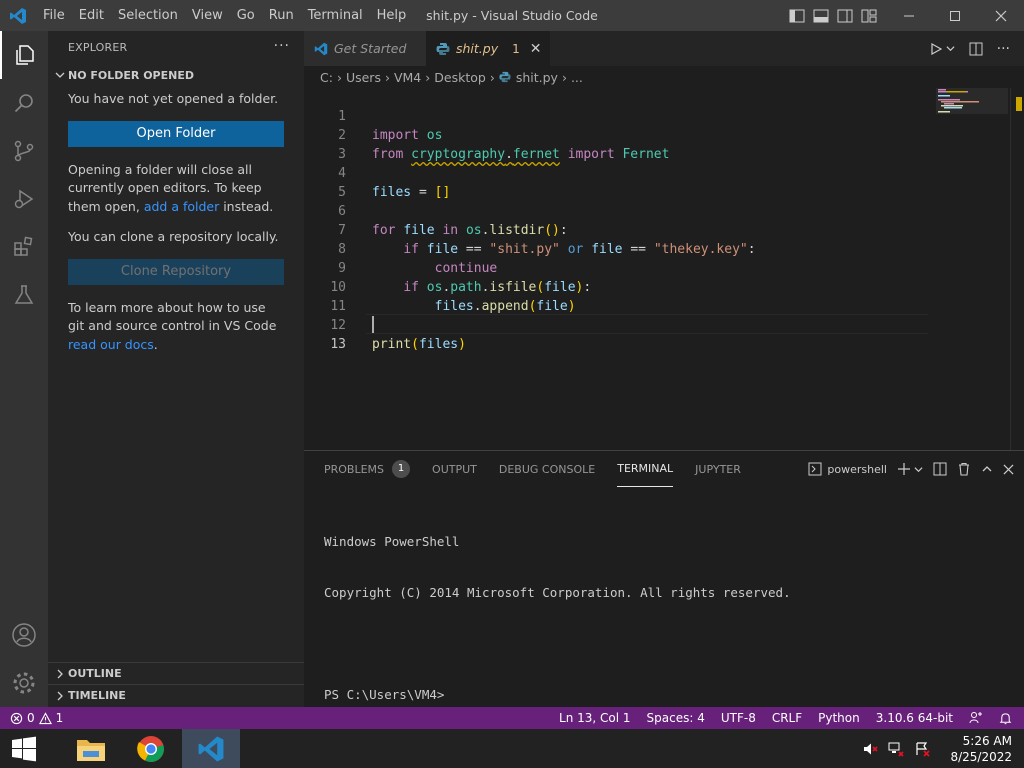  I want to click on toggle-secondary-sidebar-icon, so click(845, 16).